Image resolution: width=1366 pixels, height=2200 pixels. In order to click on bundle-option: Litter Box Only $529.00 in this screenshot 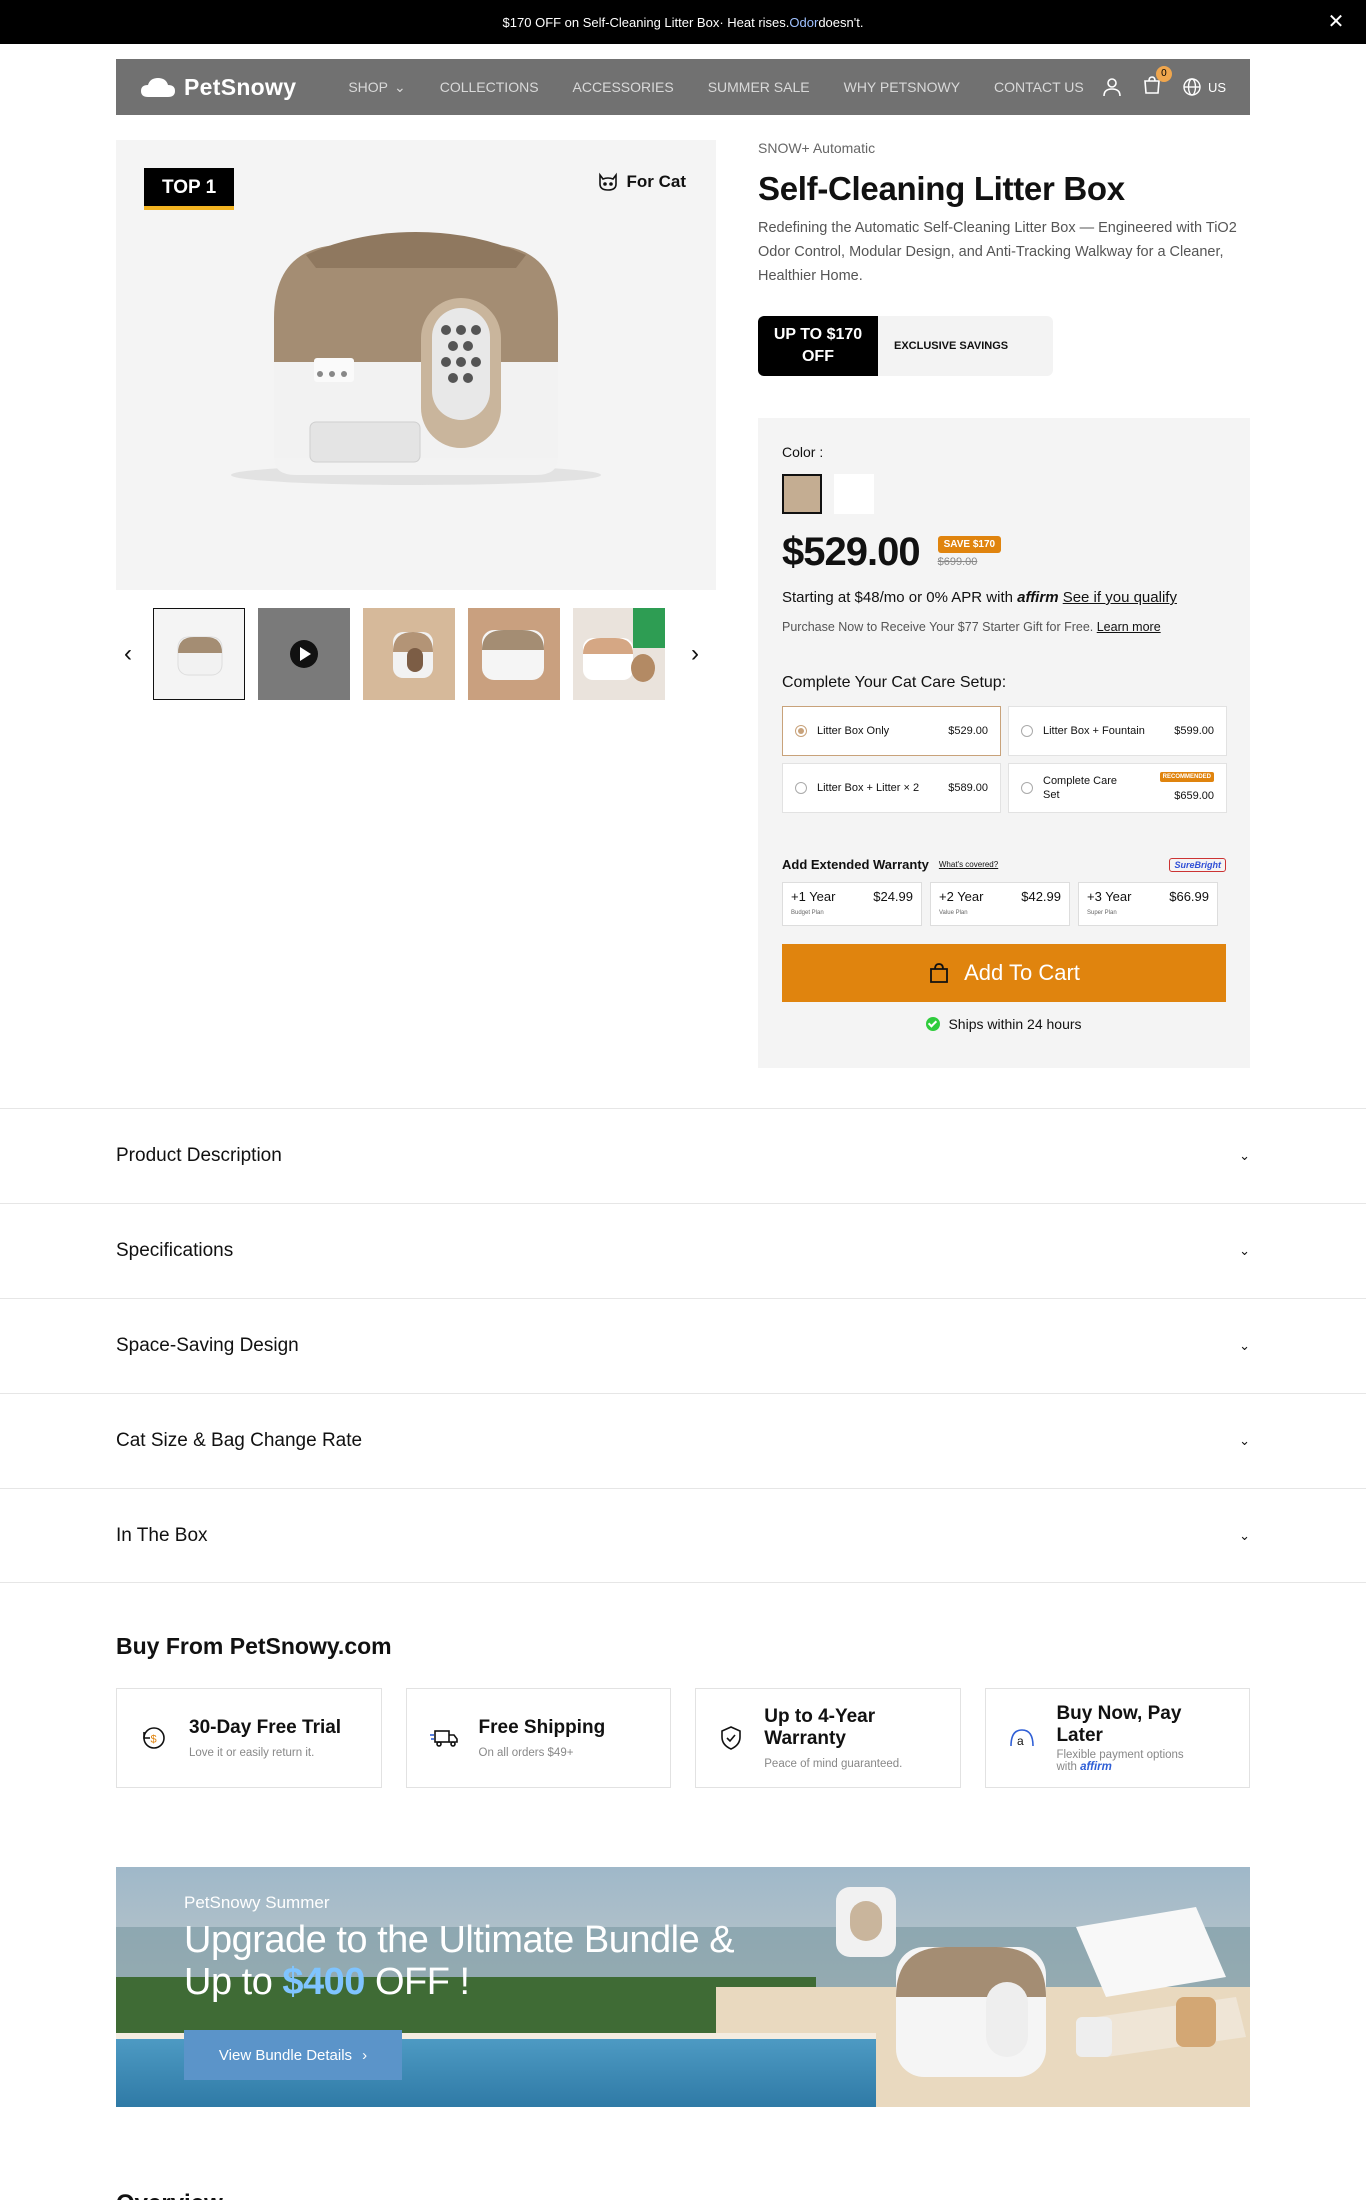, I will do `click(891, 731)`.